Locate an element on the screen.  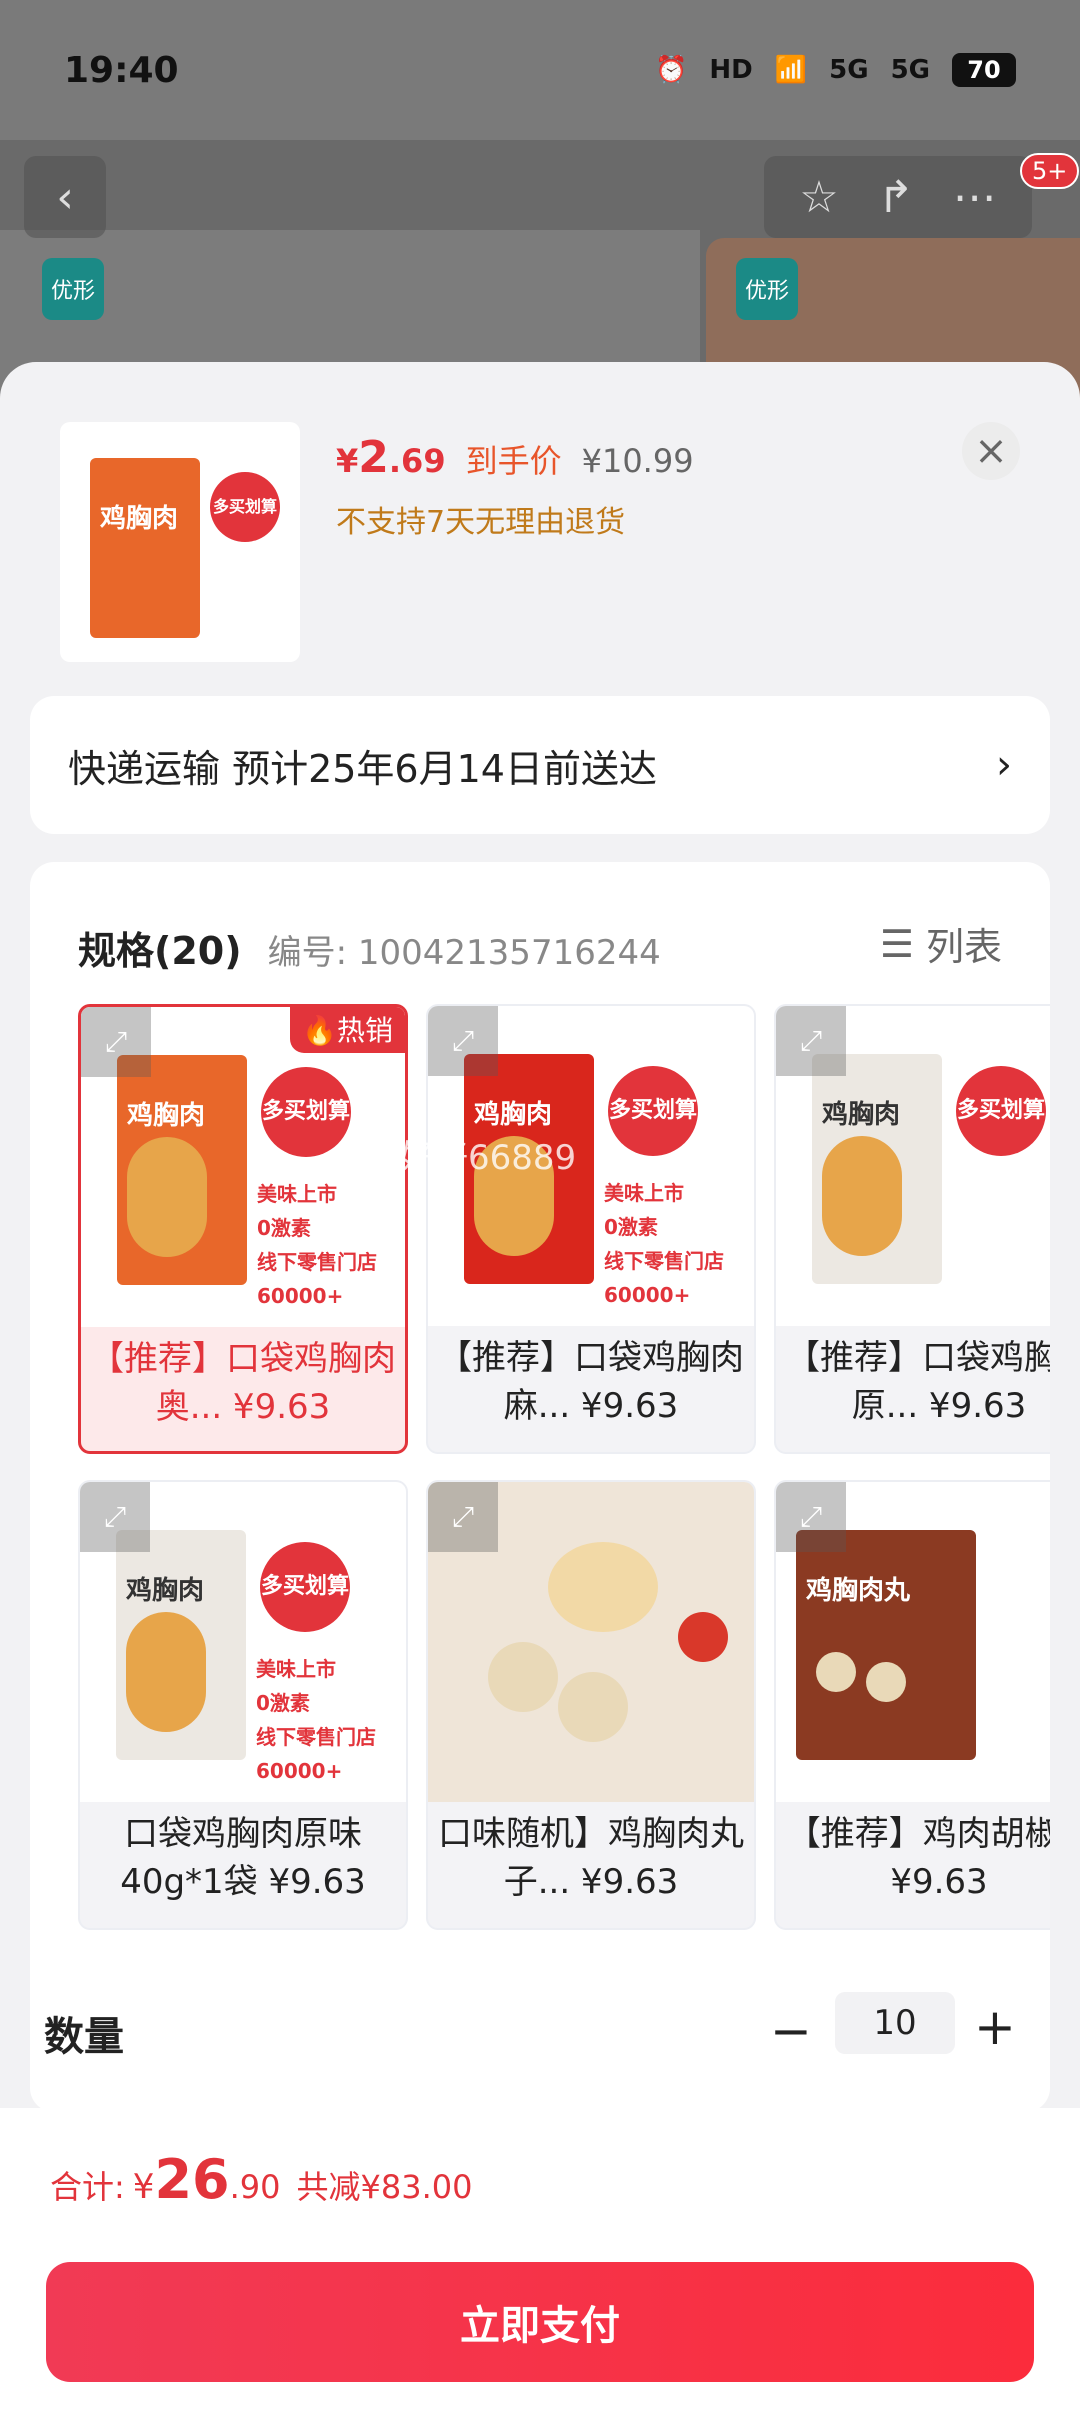
pay-now-button: 立即支付 is located at coordinates (540, 2322).